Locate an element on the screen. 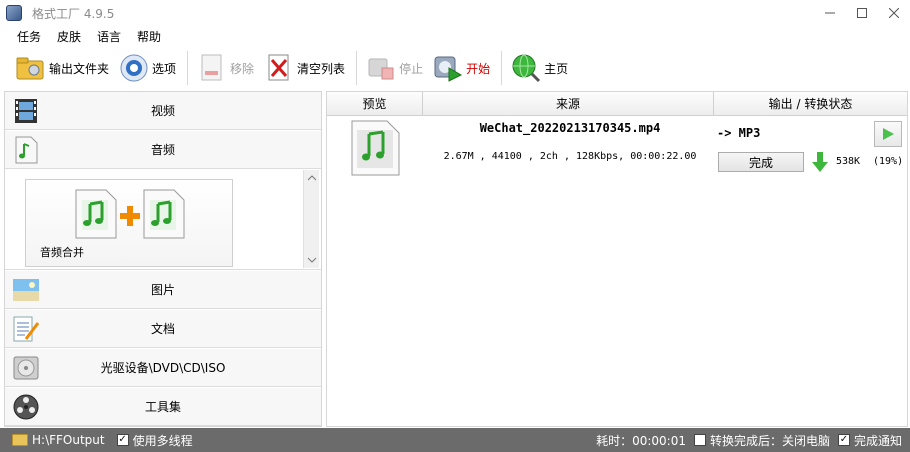 The width and height of the screenshot is (910, 452). document-icon is located at coordinates (26, 329).